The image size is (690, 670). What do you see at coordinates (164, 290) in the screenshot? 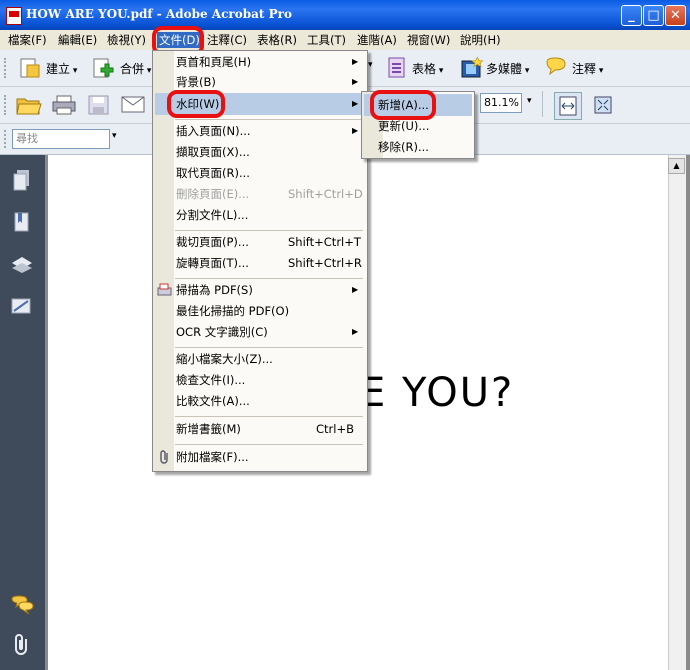
I see `scanner-icon` at bounding box center [164, 290].